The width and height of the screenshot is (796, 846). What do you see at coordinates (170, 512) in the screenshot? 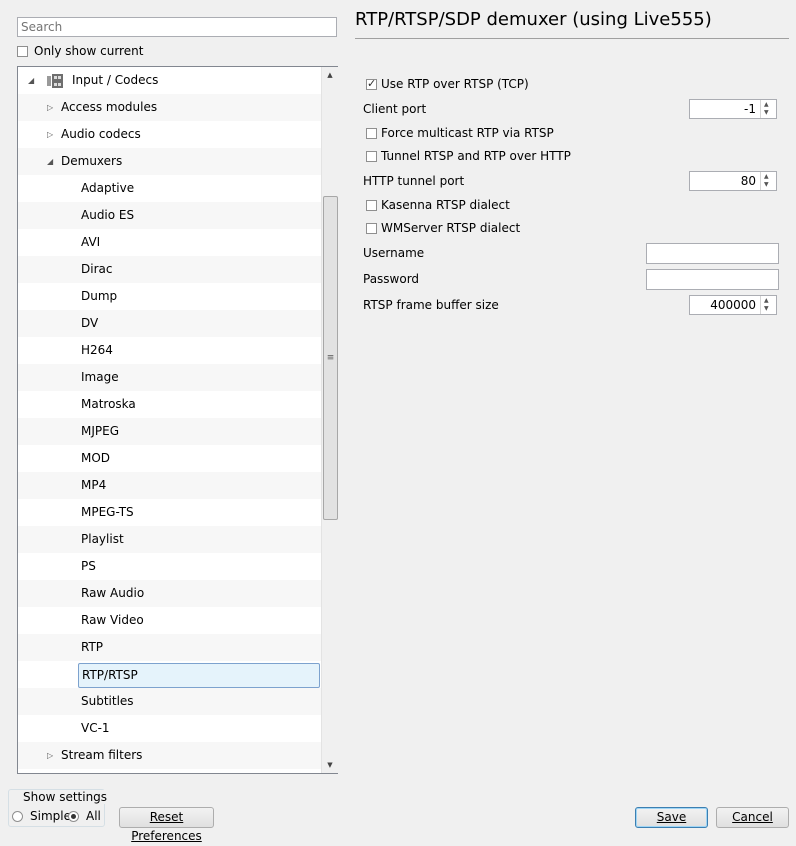
I see `tree-item: MPEG-TS` at bounding box center [170, 512].